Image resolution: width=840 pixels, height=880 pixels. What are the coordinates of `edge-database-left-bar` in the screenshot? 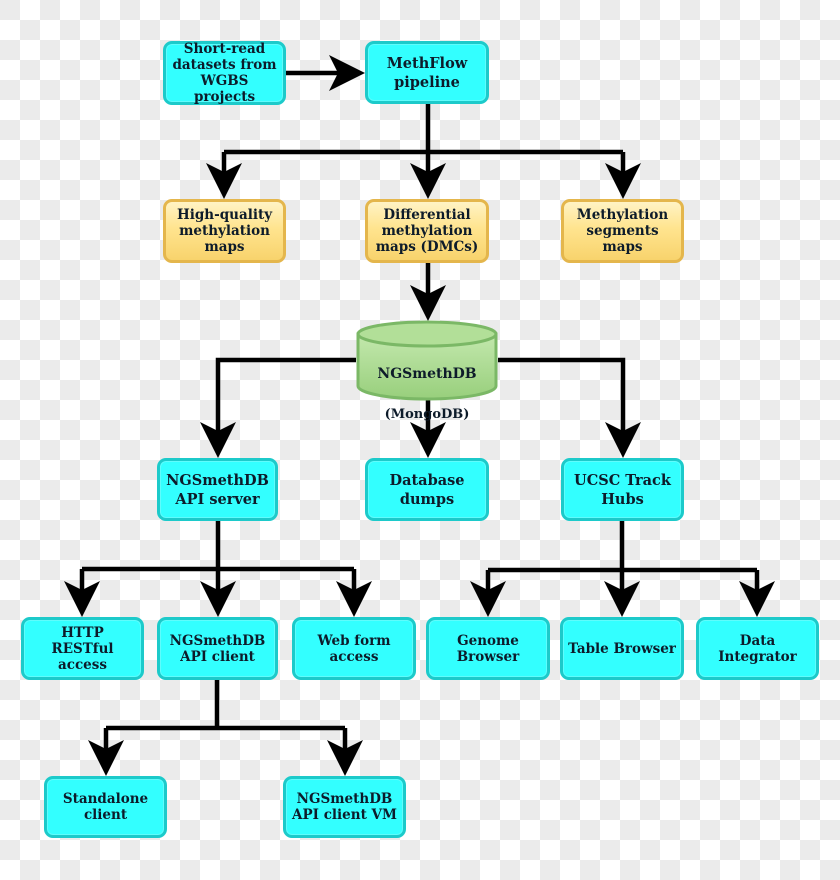 It's located at (278, 407).